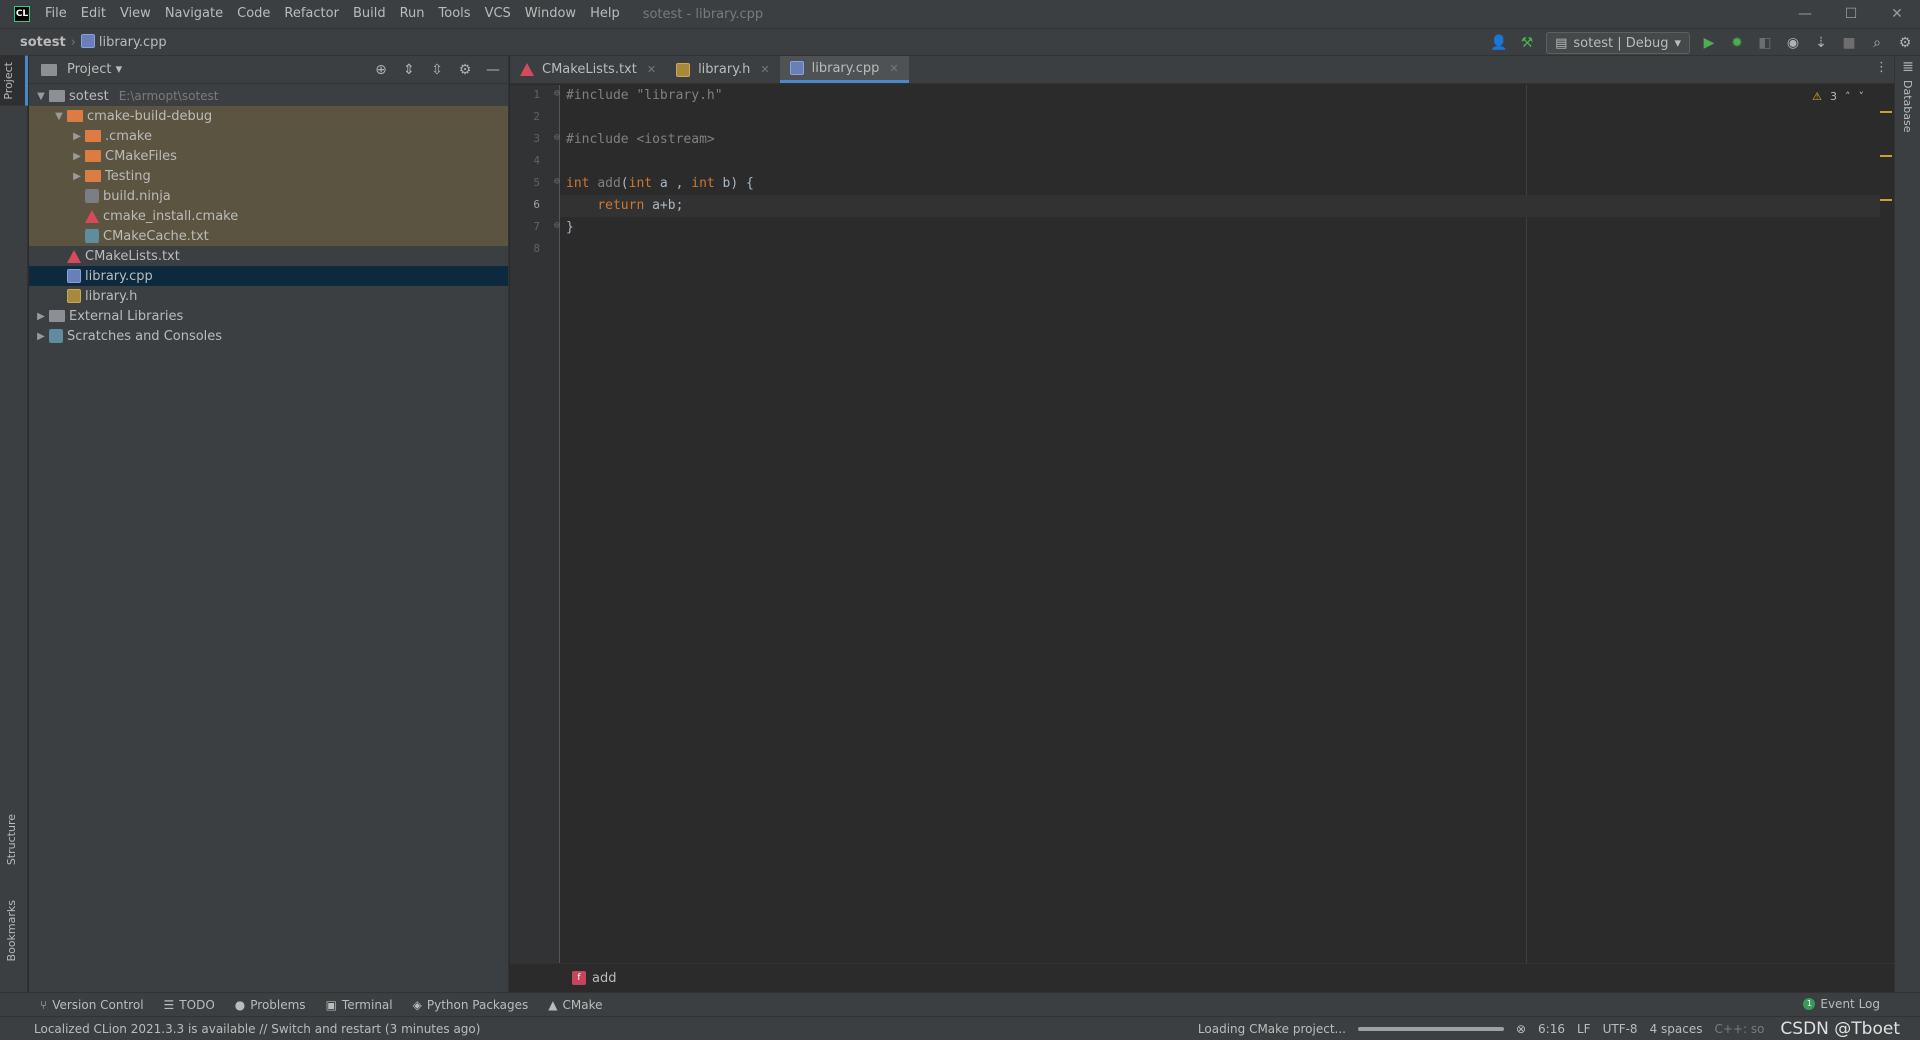 Image resolution: width=1920 pixels, height=1040 pixels. What do you see at coordinates (268, 296) in the screenshot?
I see `tree-item-library-h: library.h` at bounding box center [268, 296].